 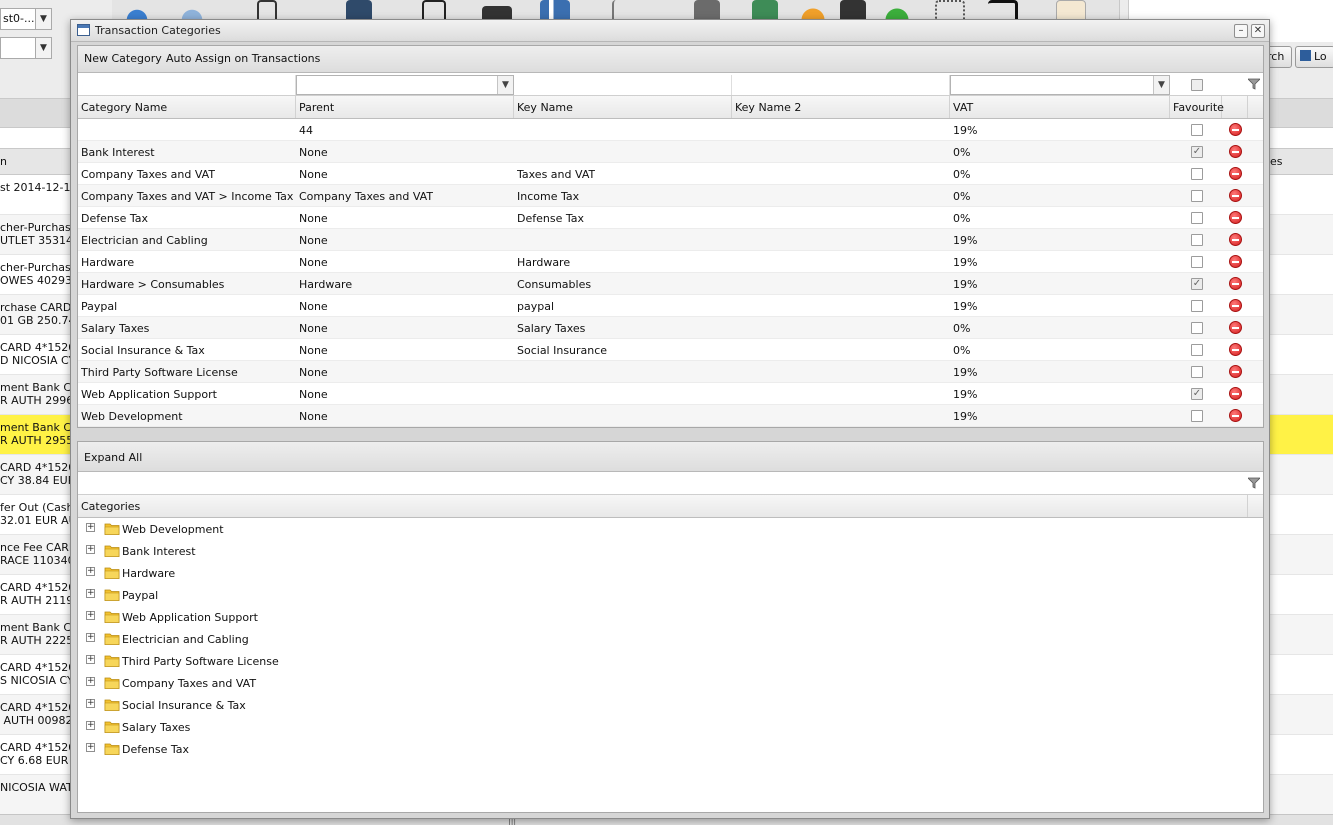 What do you see at coordinates (187, 196) in the screenshot?
I see `cell-category-name: Company Taxes and VAT > Income Tax` at bounding box center [187, 196].